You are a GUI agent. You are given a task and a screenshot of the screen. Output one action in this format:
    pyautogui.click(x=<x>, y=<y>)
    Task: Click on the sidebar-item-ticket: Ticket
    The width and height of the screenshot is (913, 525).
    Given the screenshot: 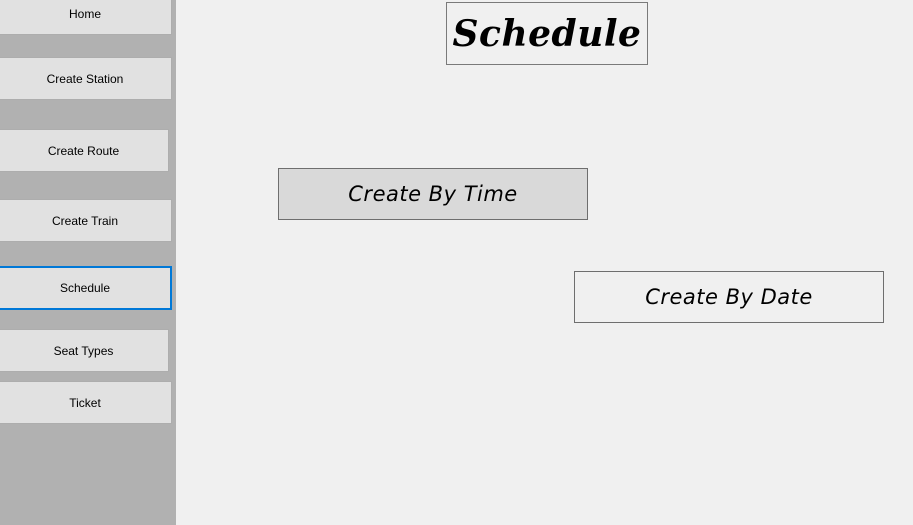 What is the action you would take?
    pyautogui.click(x=86, y=402)
    